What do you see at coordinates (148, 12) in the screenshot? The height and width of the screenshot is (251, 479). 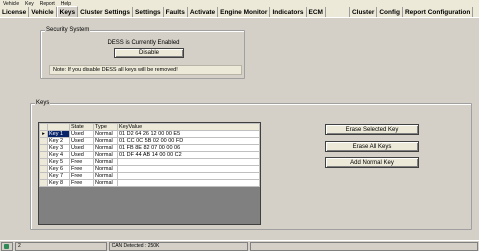 I see `tab-settings: Settings` at bounding box center [148, 12].